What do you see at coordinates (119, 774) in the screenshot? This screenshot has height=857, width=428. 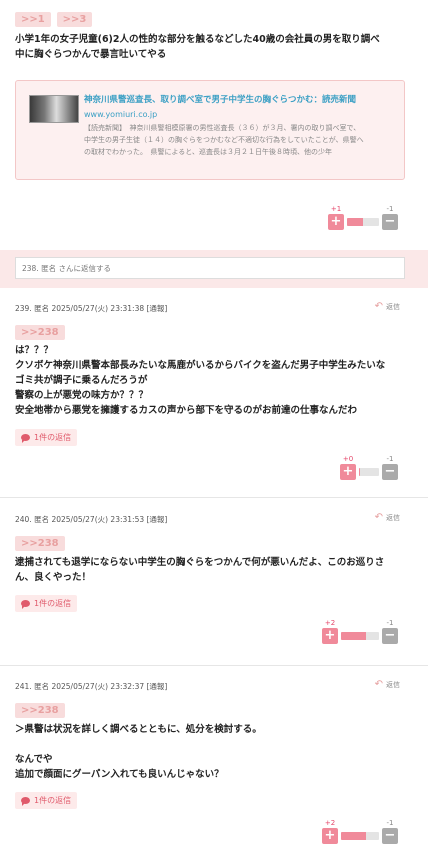 I see `text-line: 追加で顔面にグーパン入れても良いんじゃない？` at bounding box center [119, 774].